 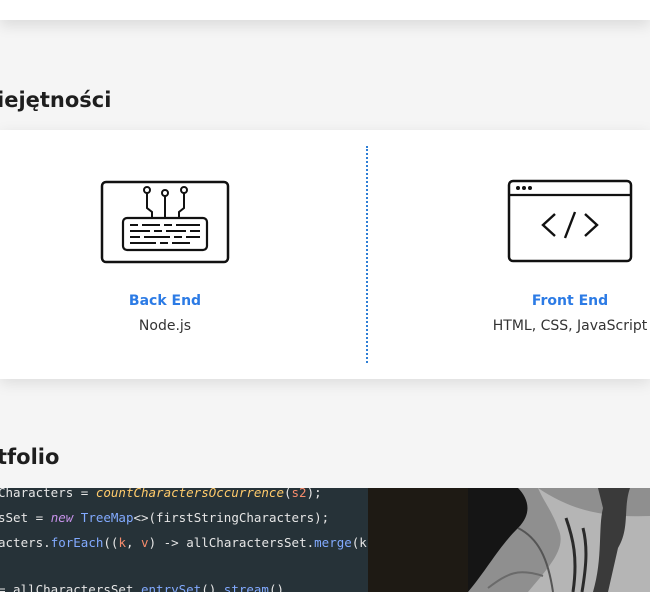 I want to click on photo-image, so click(x=509, y=540).